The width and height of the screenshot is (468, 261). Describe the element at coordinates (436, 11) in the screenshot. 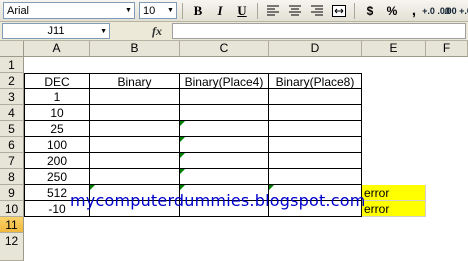

I see `increase-decimal-button: +.0 .00` at that location.